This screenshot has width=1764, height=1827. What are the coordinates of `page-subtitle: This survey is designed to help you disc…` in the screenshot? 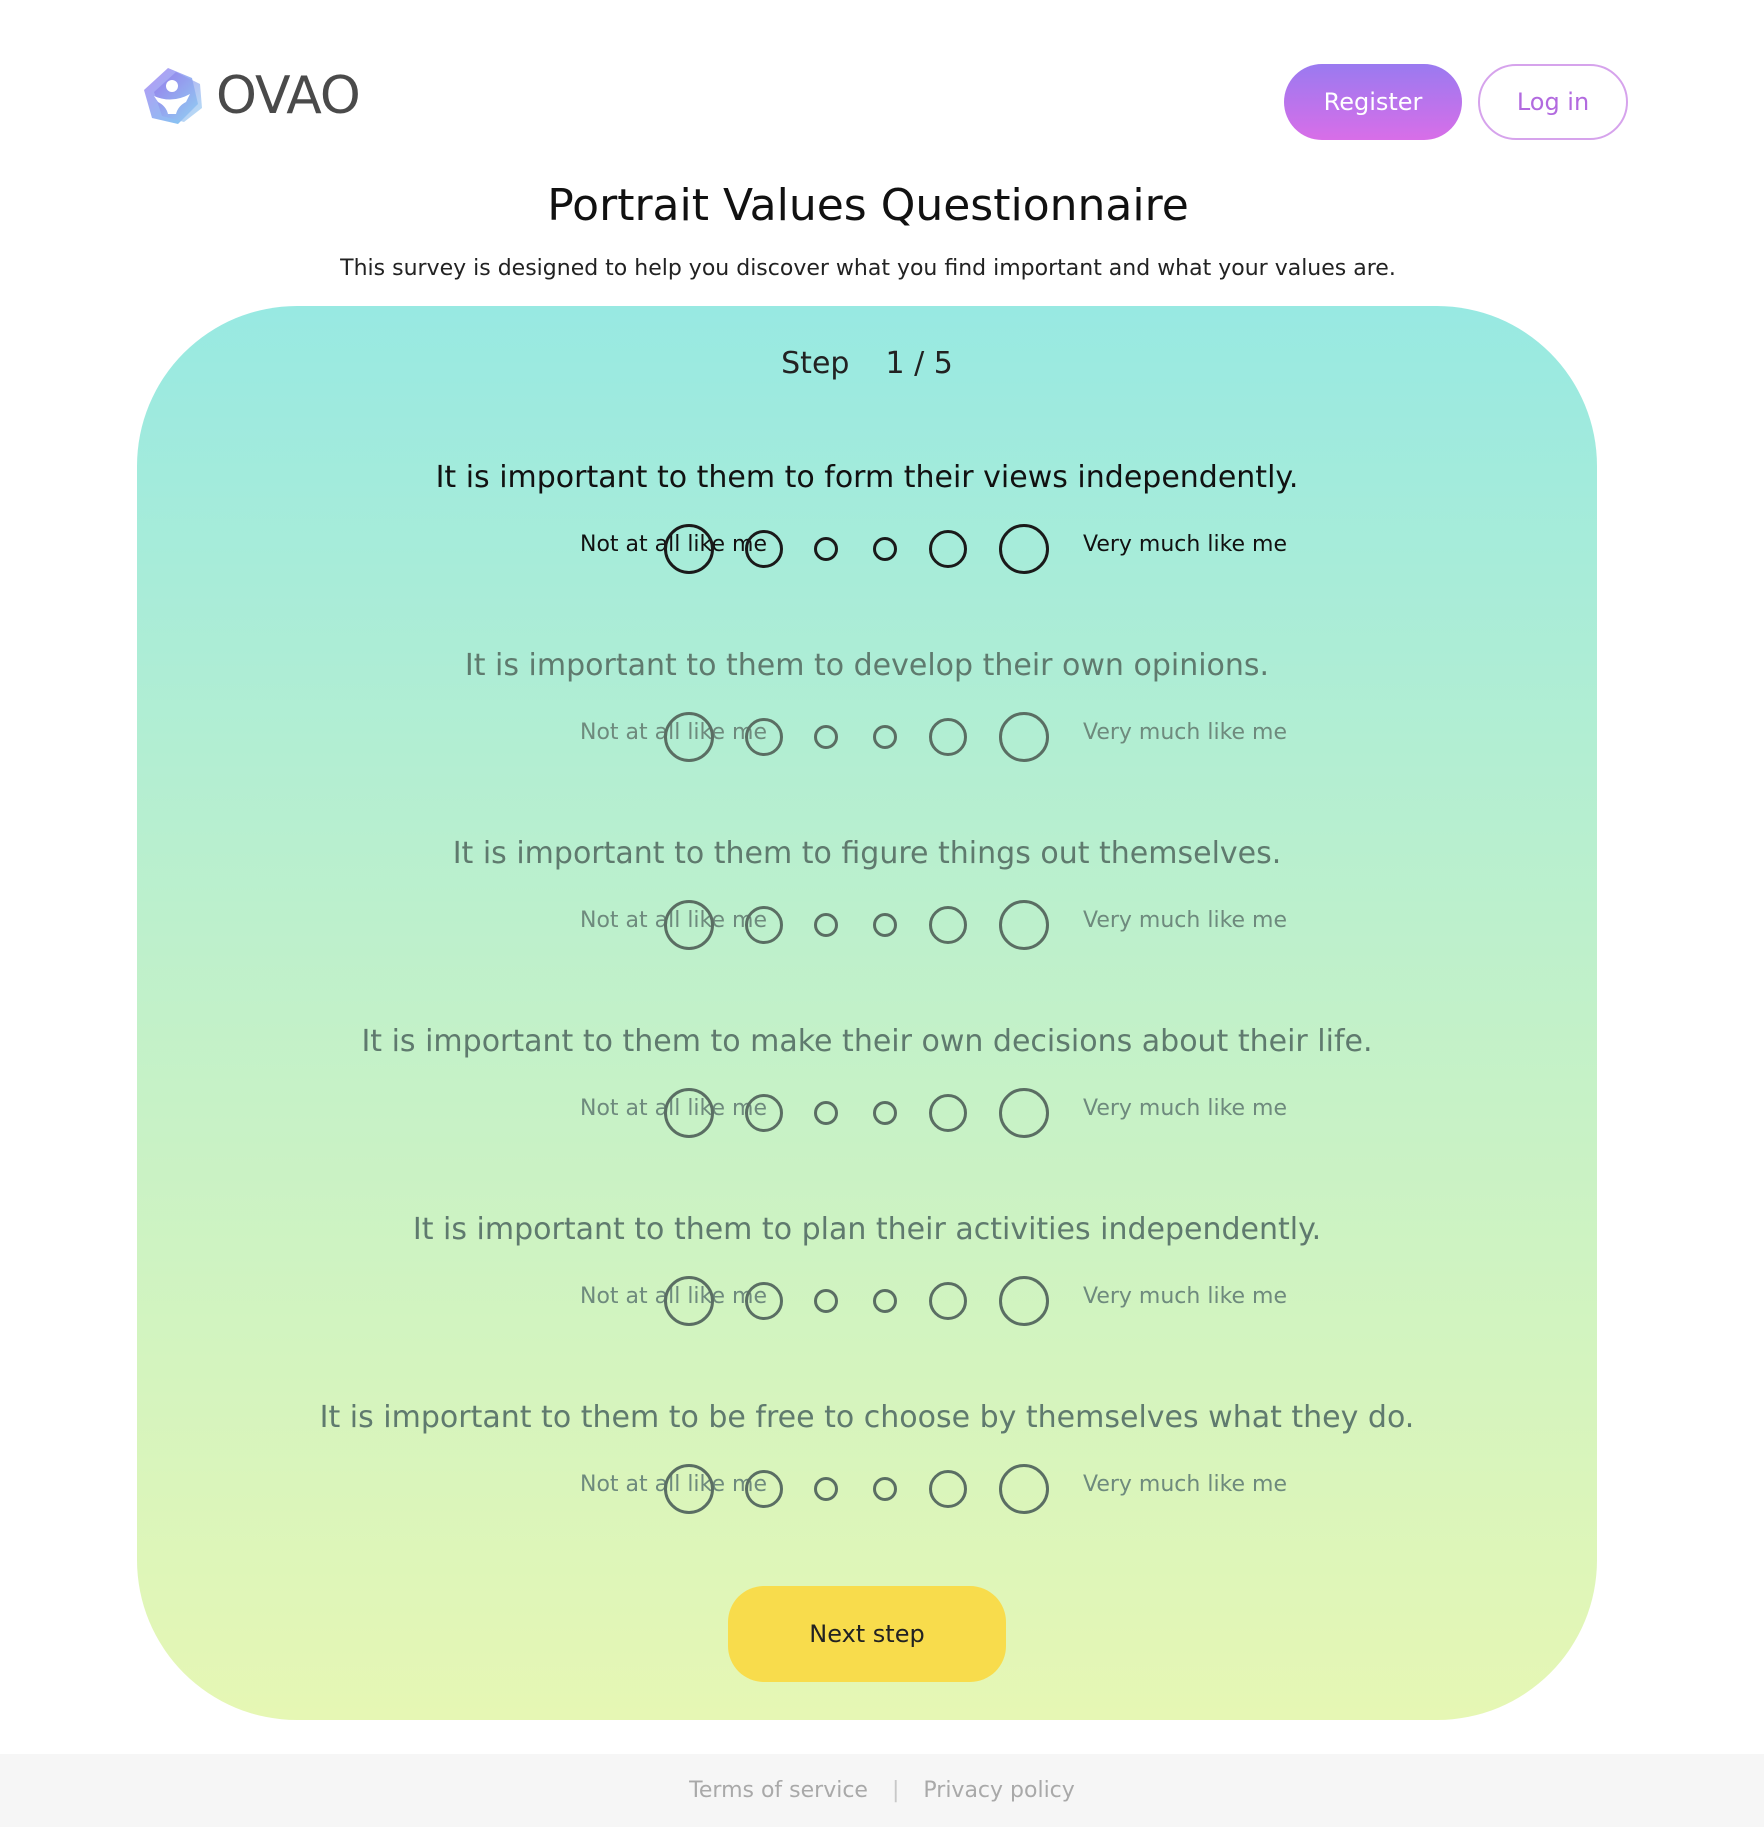 It's located at (868, 268).